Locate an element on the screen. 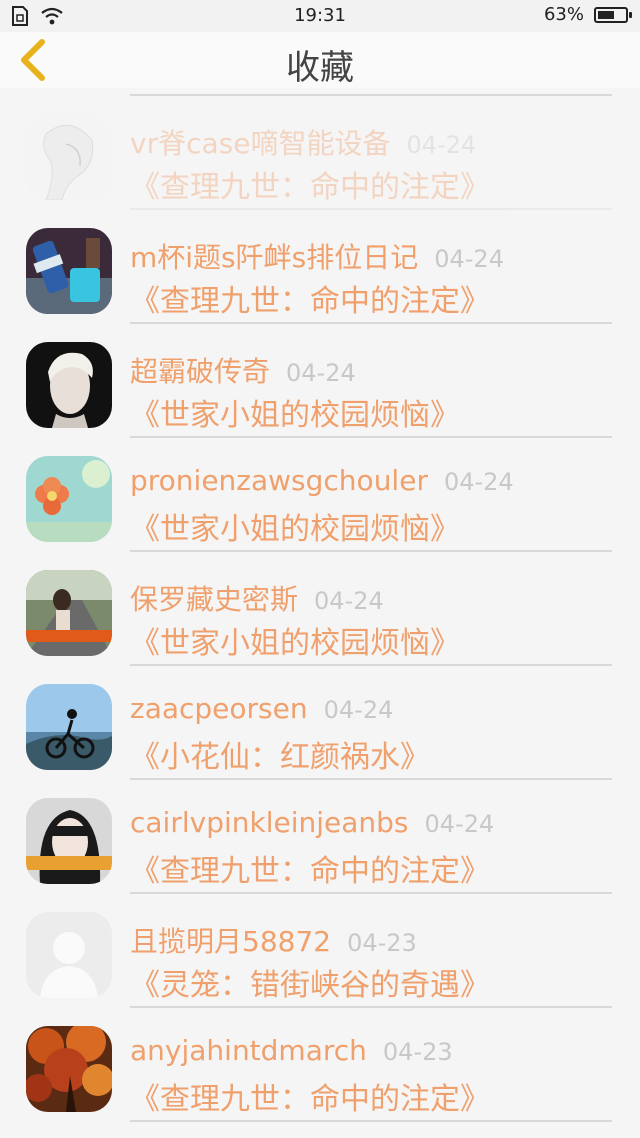 This screenshot has height=1138, width=640. user-name: vr脊case嘀智能设备 is located at coordinates (260, 143).